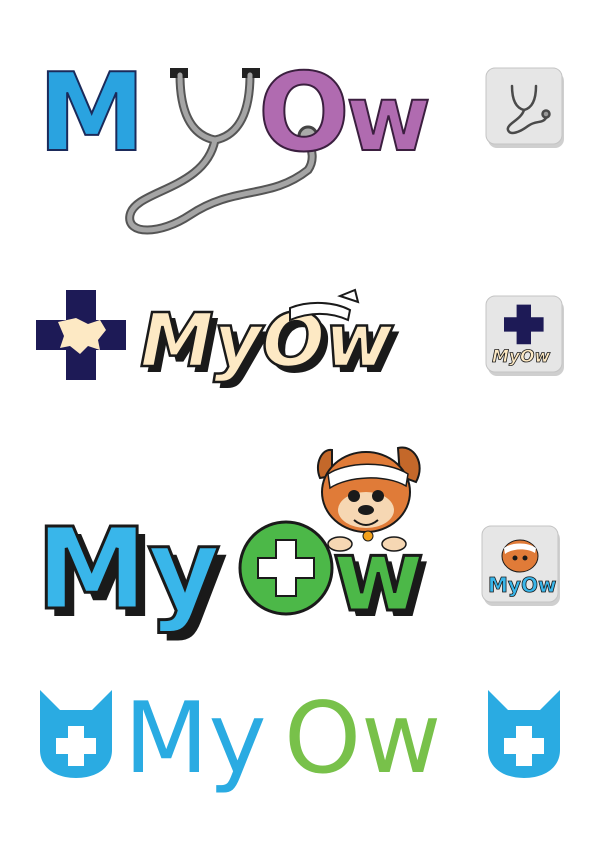  I want to click on logo-concept-cream: MyOw MyOw MyOw, so click(297, 335).